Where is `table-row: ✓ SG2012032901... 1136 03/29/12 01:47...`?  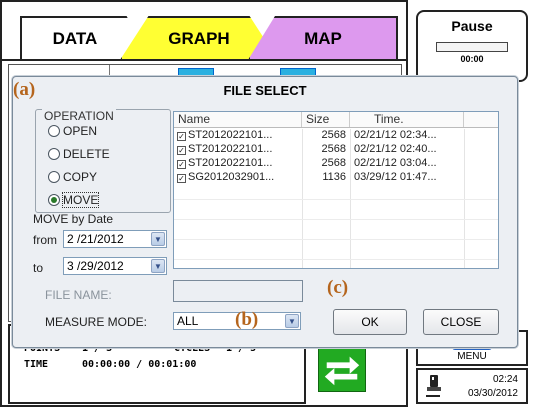
table-row: ✓ SG2012032901... 1136 03/29/12 01:47... is located at coordinates (336, 177).